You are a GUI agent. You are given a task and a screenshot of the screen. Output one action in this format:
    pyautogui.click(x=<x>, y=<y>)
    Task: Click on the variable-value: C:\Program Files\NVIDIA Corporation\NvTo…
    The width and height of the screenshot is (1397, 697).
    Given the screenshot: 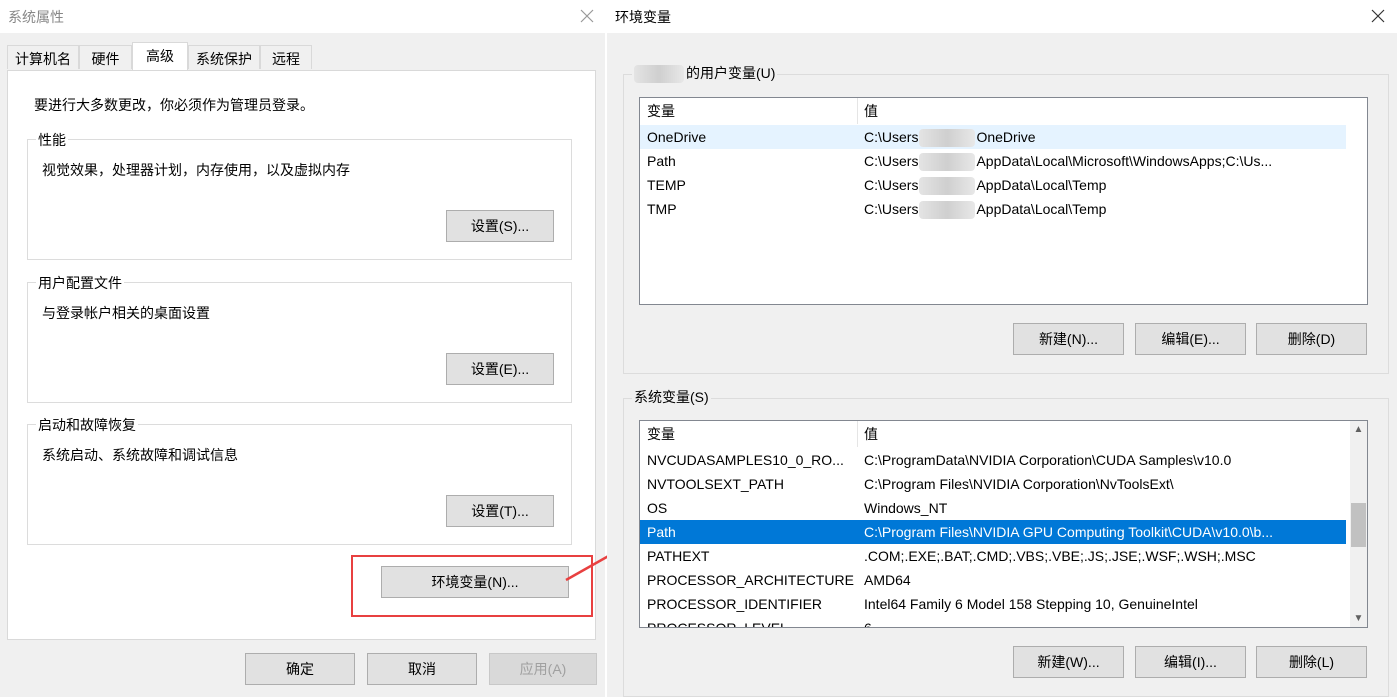 What is the action you would take?
    pyautogui.click(x=1019, y=484)
    